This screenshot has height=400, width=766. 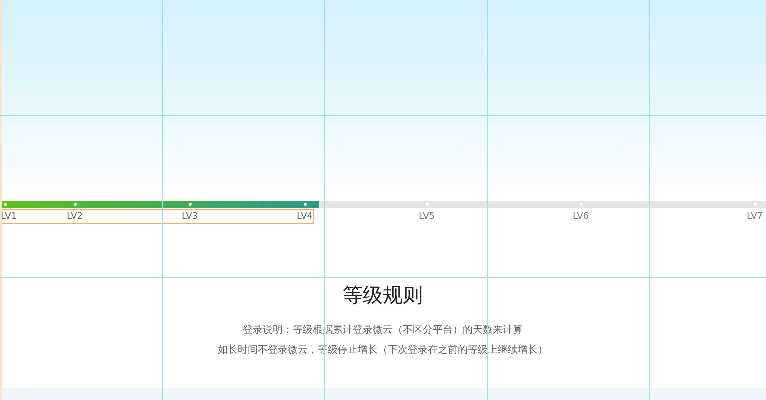 What do you see at coordinates (755, 217) in the screenshot?
I see `level-label: LV7` at bounding box center [755, 217].